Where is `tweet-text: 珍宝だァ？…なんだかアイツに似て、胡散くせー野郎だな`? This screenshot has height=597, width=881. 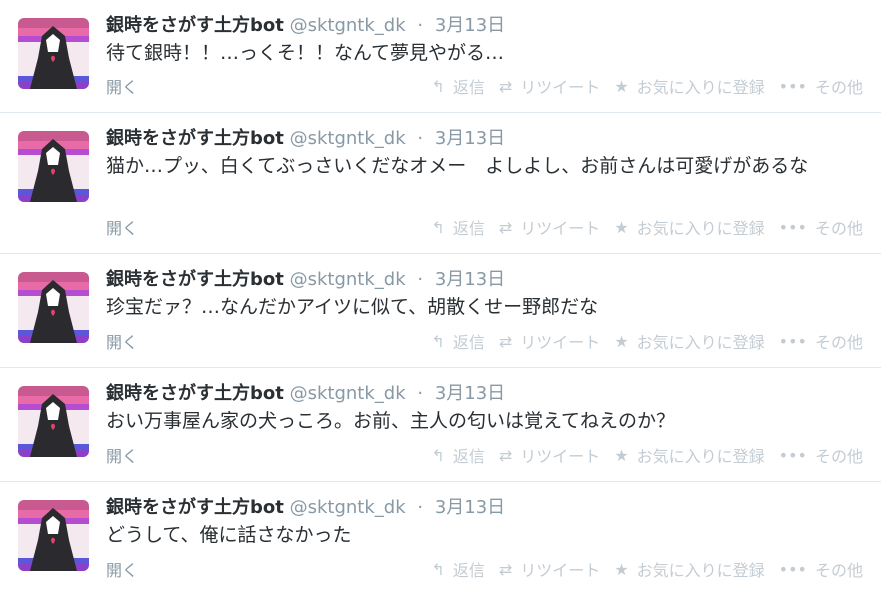
tweet-text: 珍宝だァ？…なんだかアイツに似て、胡散くせー野郎だな is located at coordinates (352, 307).